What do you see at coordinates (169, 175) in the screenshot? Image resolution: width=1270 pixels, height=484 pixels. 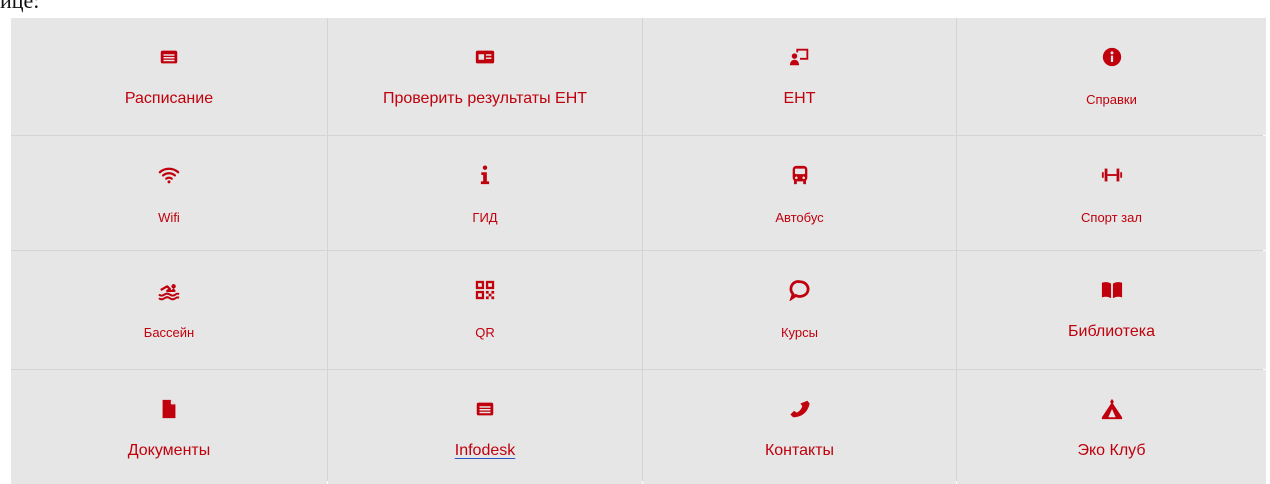 I see `wifi-icon` at bounding box center [169, 175].